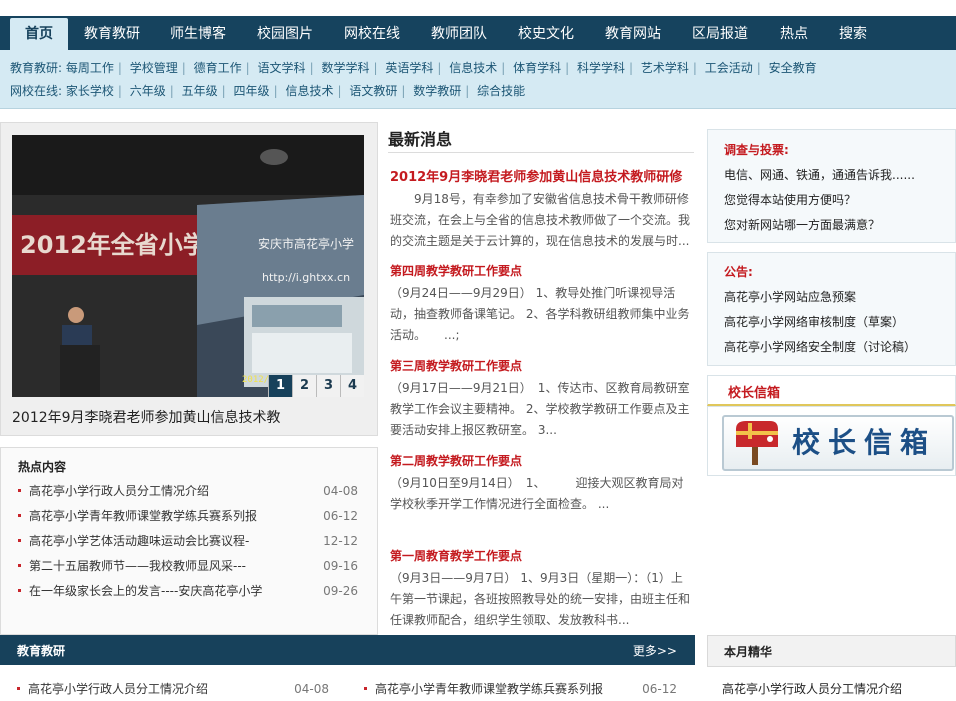 The image size is (956, 701). Describe the element at coordinates (812, 688) in the screenshot. I see `month-highlights-item: 高花亭小学行政人员分工情况介绍` at that location.